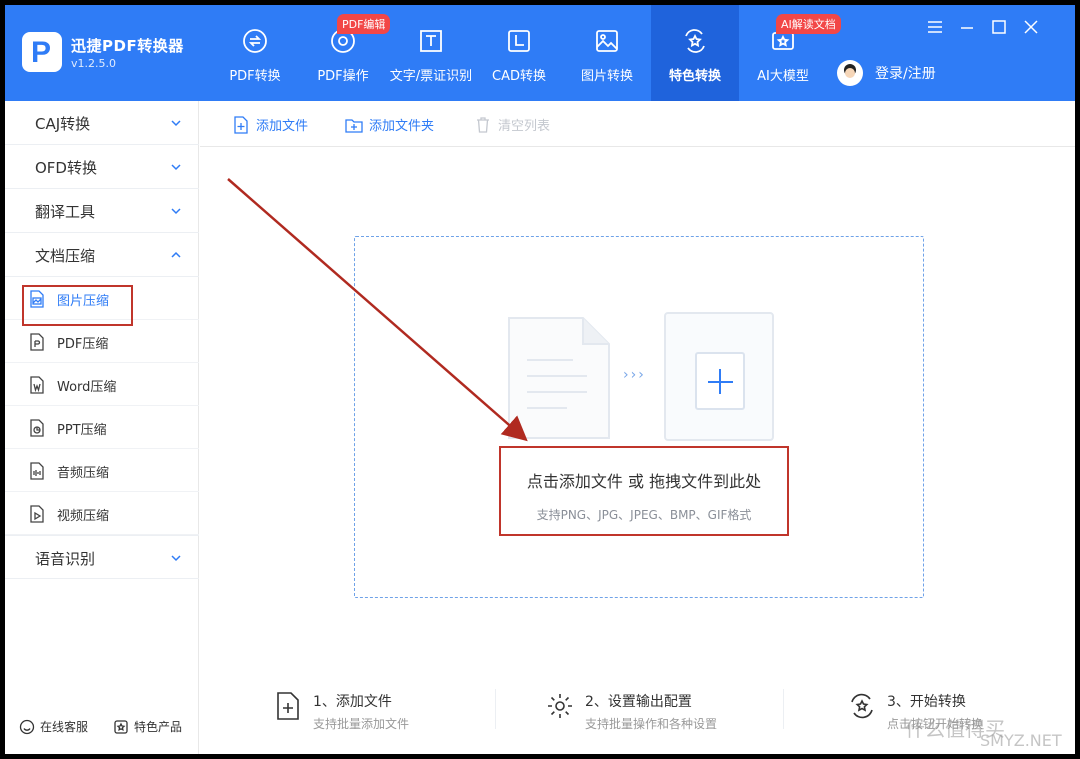 The height and width of the screenshot is (759, 1080). Describe the element at coordinates (431, 53) in the screenshot. I see `nav-text-ocr: 文字/票证识别` at that location.